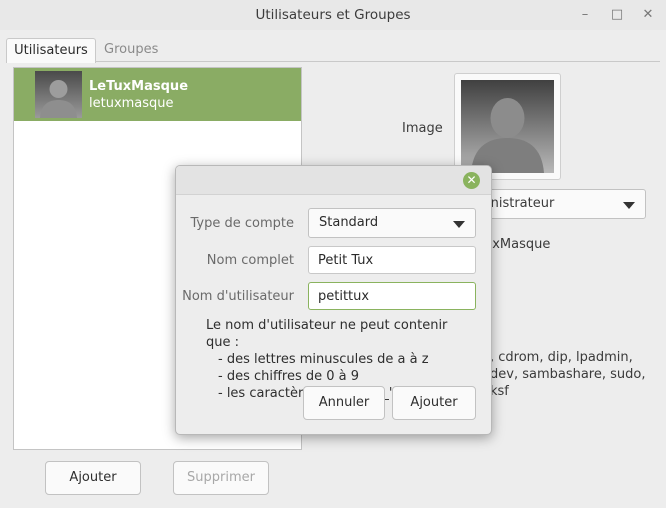  I want to click on tab-users: Utilisateurs, so click(51, 50).